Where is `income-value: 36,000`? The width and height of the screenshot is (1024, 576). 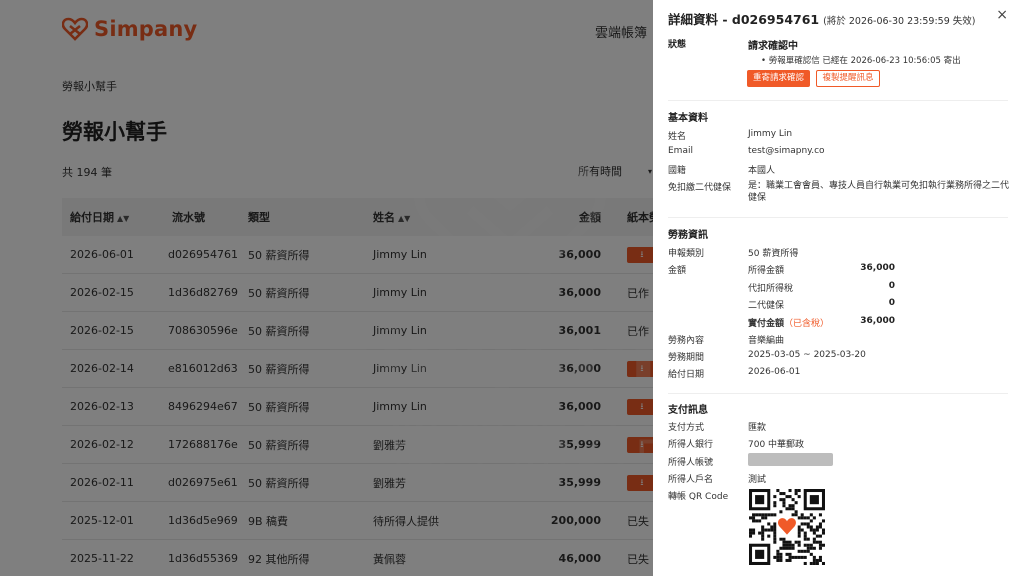 income-value: 36,000 is located at coordinates (877, 268).